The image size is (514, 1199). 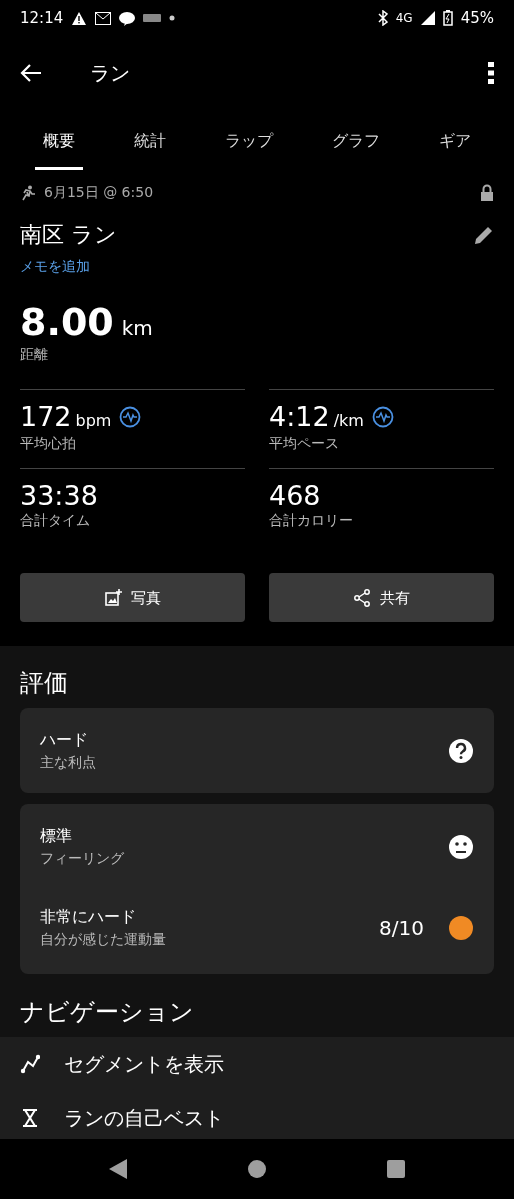 I want to click on activity-date: 6月15日 @ 6:50, so click(x=99, y=192).